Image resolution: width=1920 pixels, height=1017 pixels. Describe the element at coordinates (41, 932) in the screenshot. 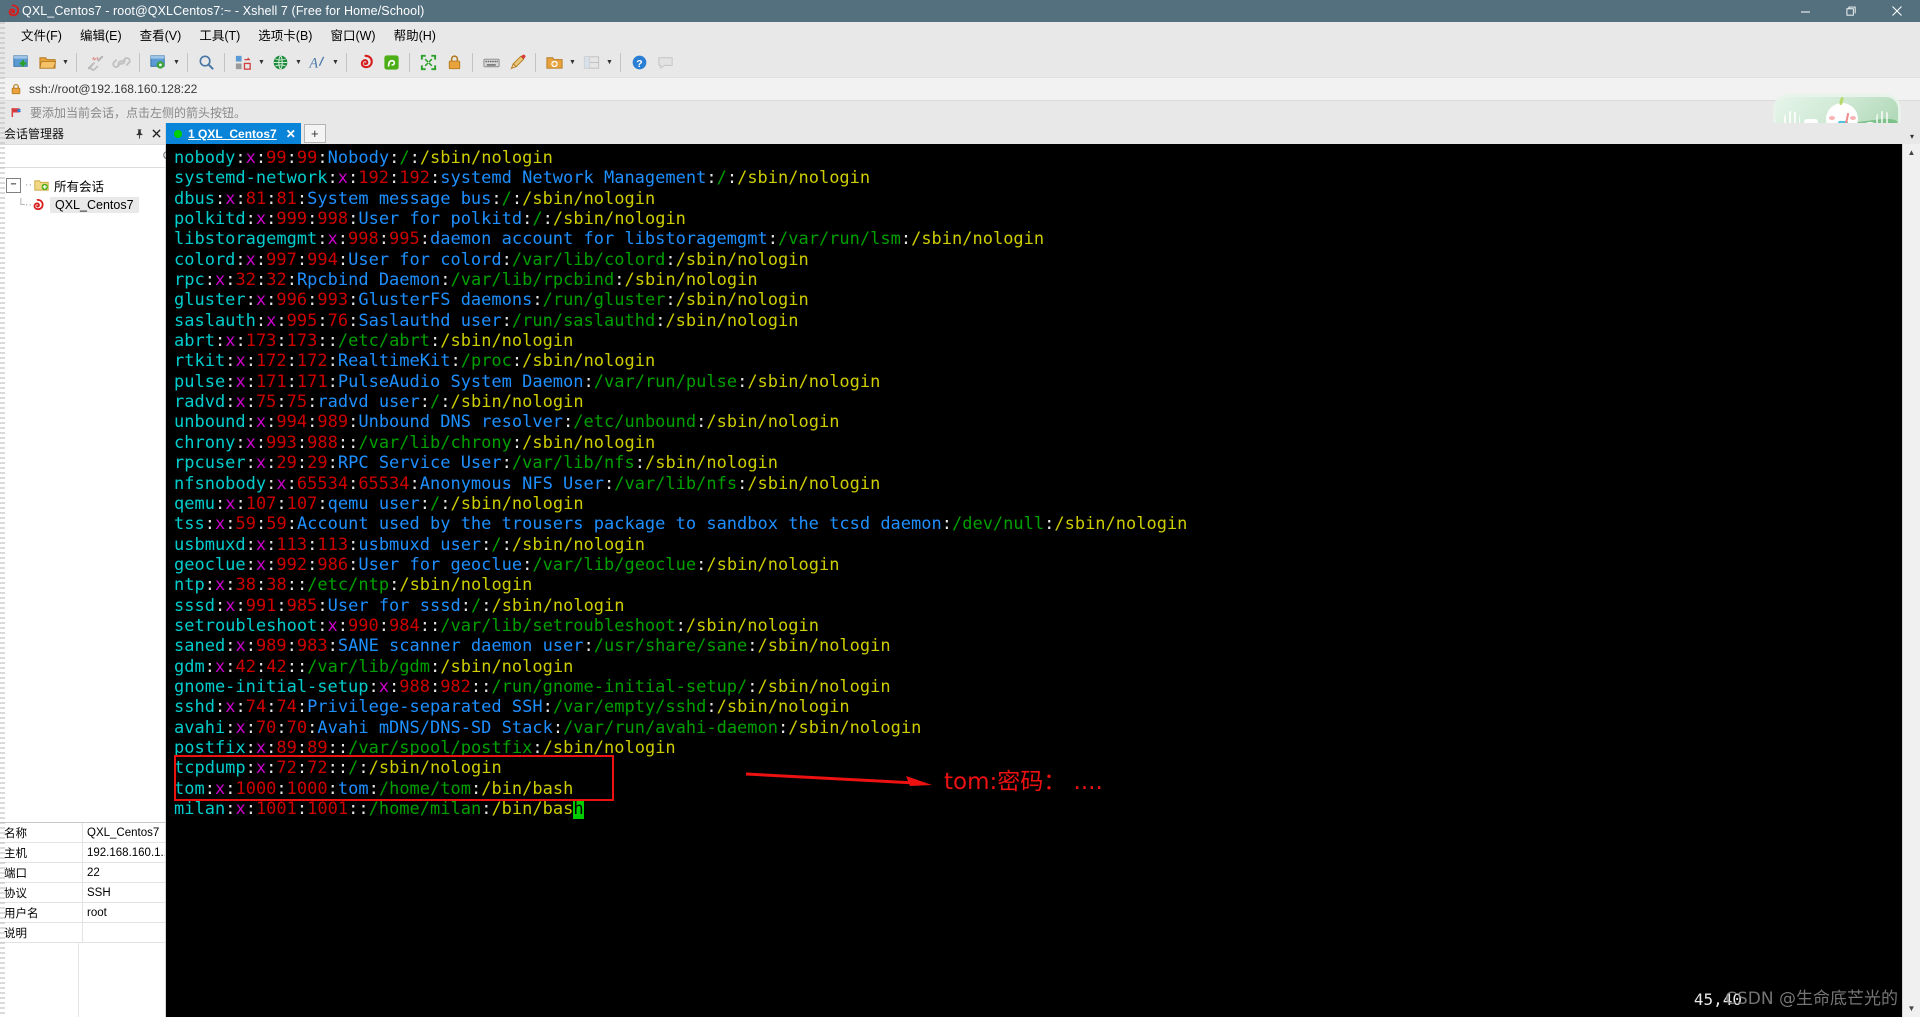

I see `property-key: 说明` at that location.